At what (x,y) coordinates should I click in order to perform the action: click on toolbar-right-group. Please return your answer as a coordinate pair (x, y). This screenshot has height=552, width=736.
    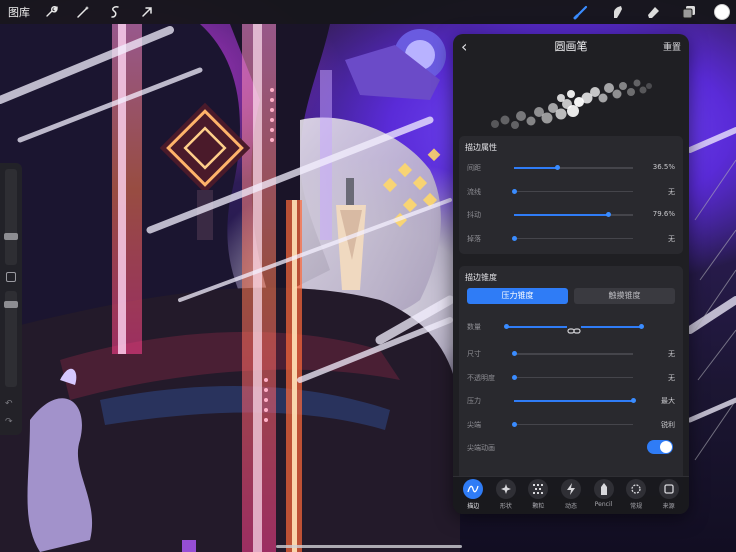
    Looking at the image, I should click on (653, 12).